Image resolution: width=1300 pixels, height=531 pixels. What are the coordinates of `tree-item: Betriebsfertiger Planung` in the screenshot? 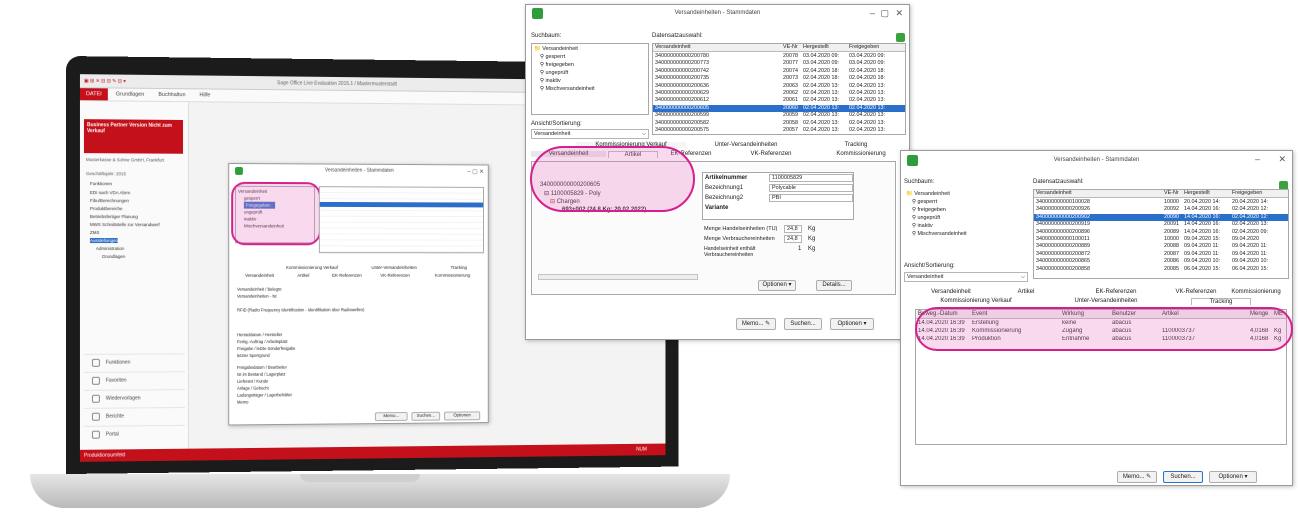 It's located at (114, 216).